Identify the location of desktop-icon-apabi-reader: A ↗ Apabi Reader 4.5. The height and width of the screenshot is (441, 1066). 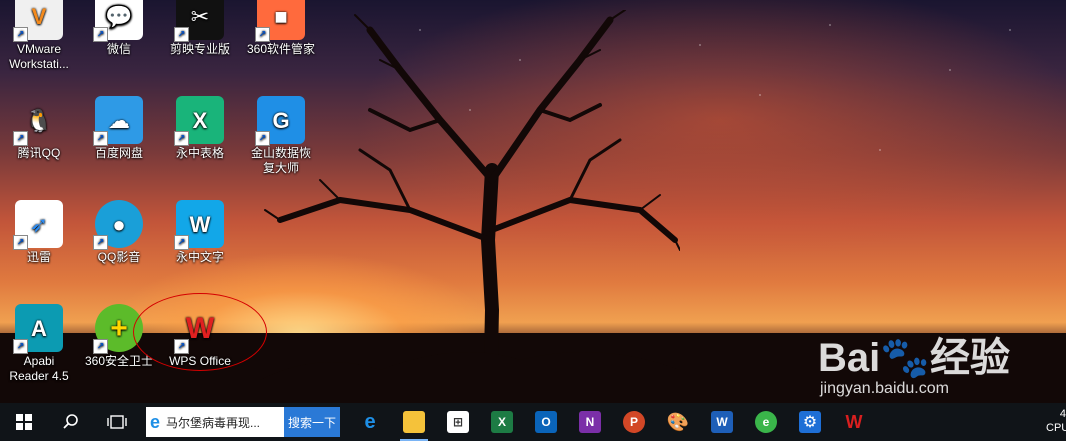
(39, 344).